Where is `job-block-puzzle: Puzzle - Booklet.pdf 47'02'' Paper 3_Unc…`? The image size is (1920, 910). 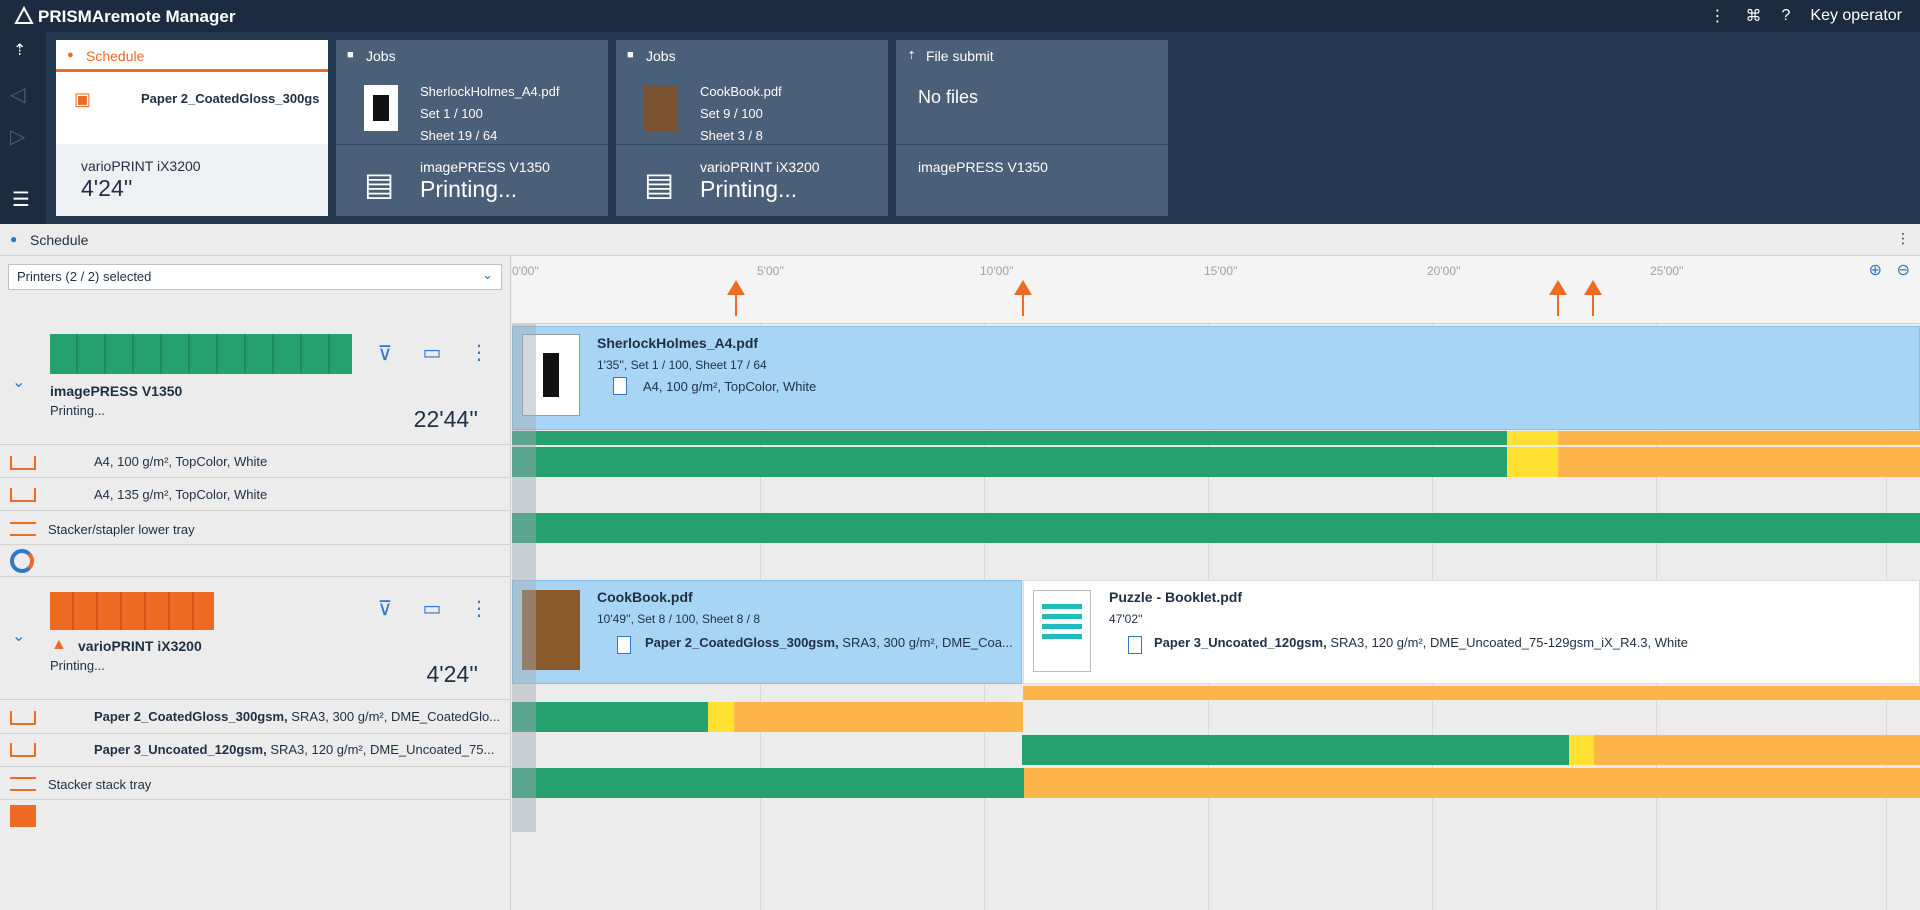 job-block-puzzle: Puzzle - Booklet.pdf 47'02'' Paper 3_Unc… is located at coordinates (1471, 632).